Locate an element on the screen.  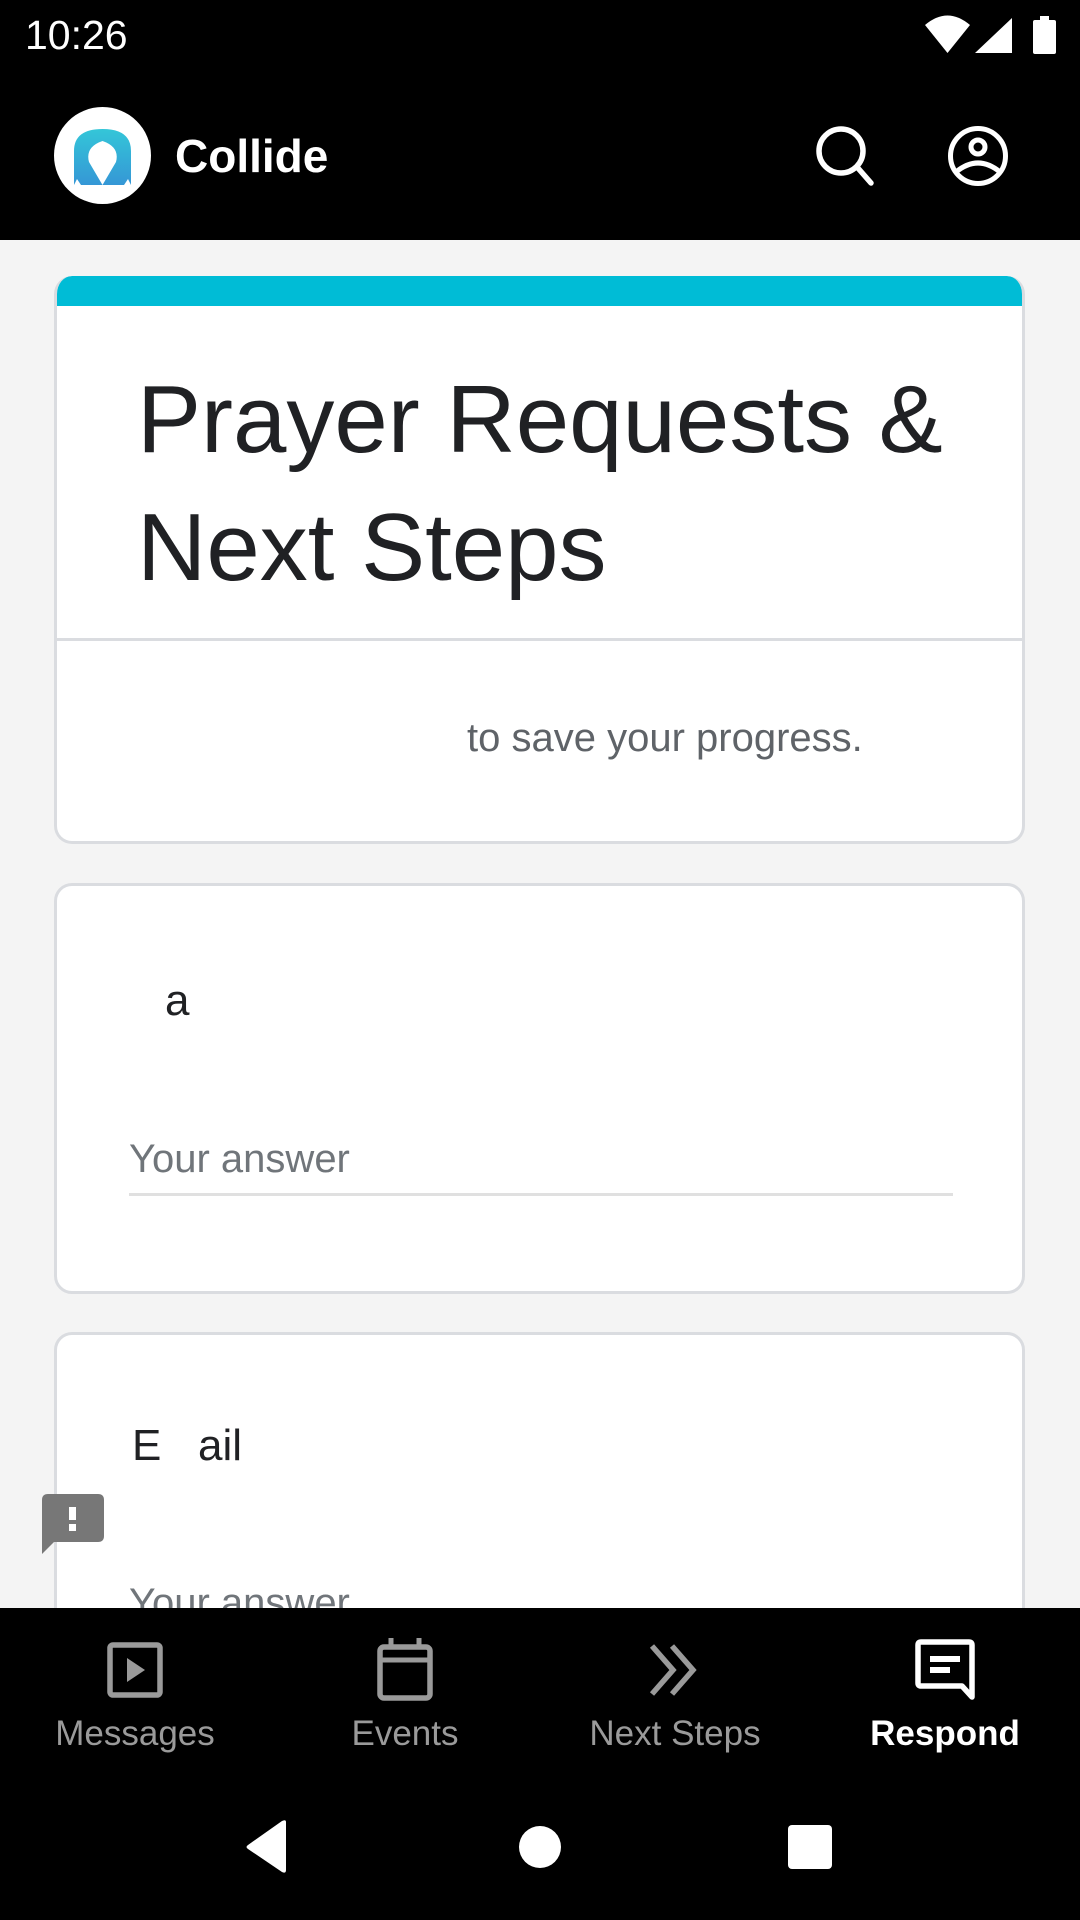
calendar-icon is located at coordinates (405, 1670).